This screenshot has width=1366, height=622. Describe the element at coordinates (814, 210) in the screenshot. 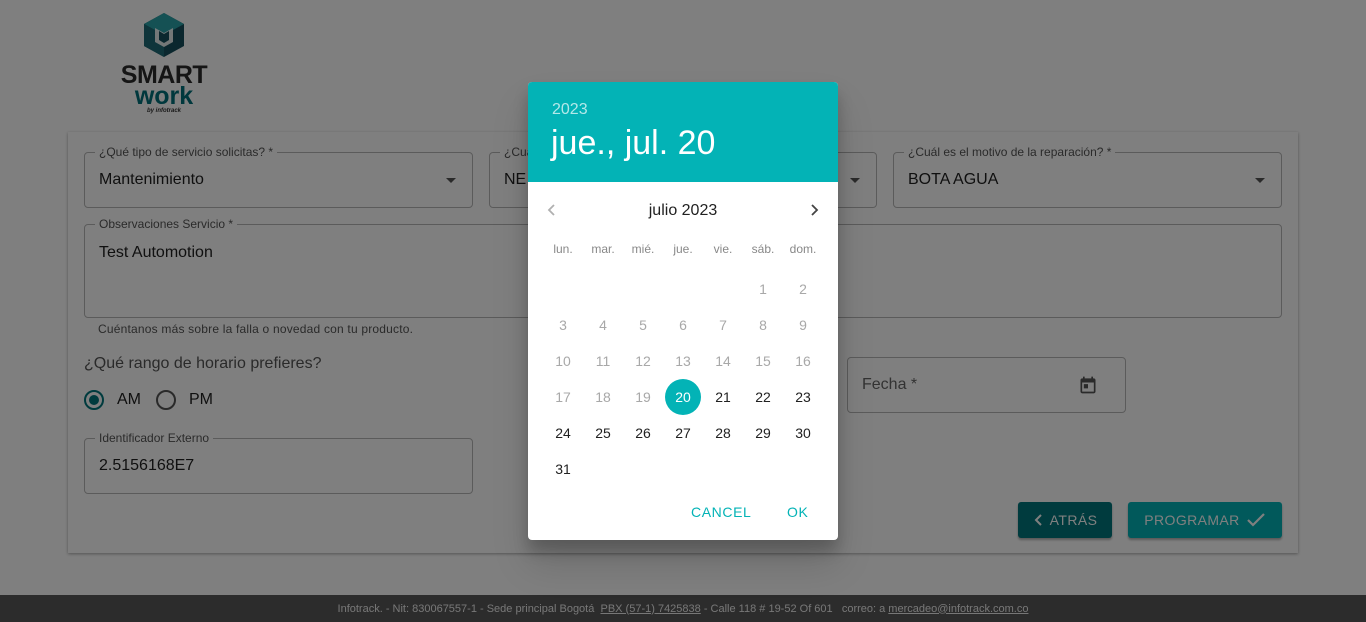

I see `chevron-right-icon` at that location.